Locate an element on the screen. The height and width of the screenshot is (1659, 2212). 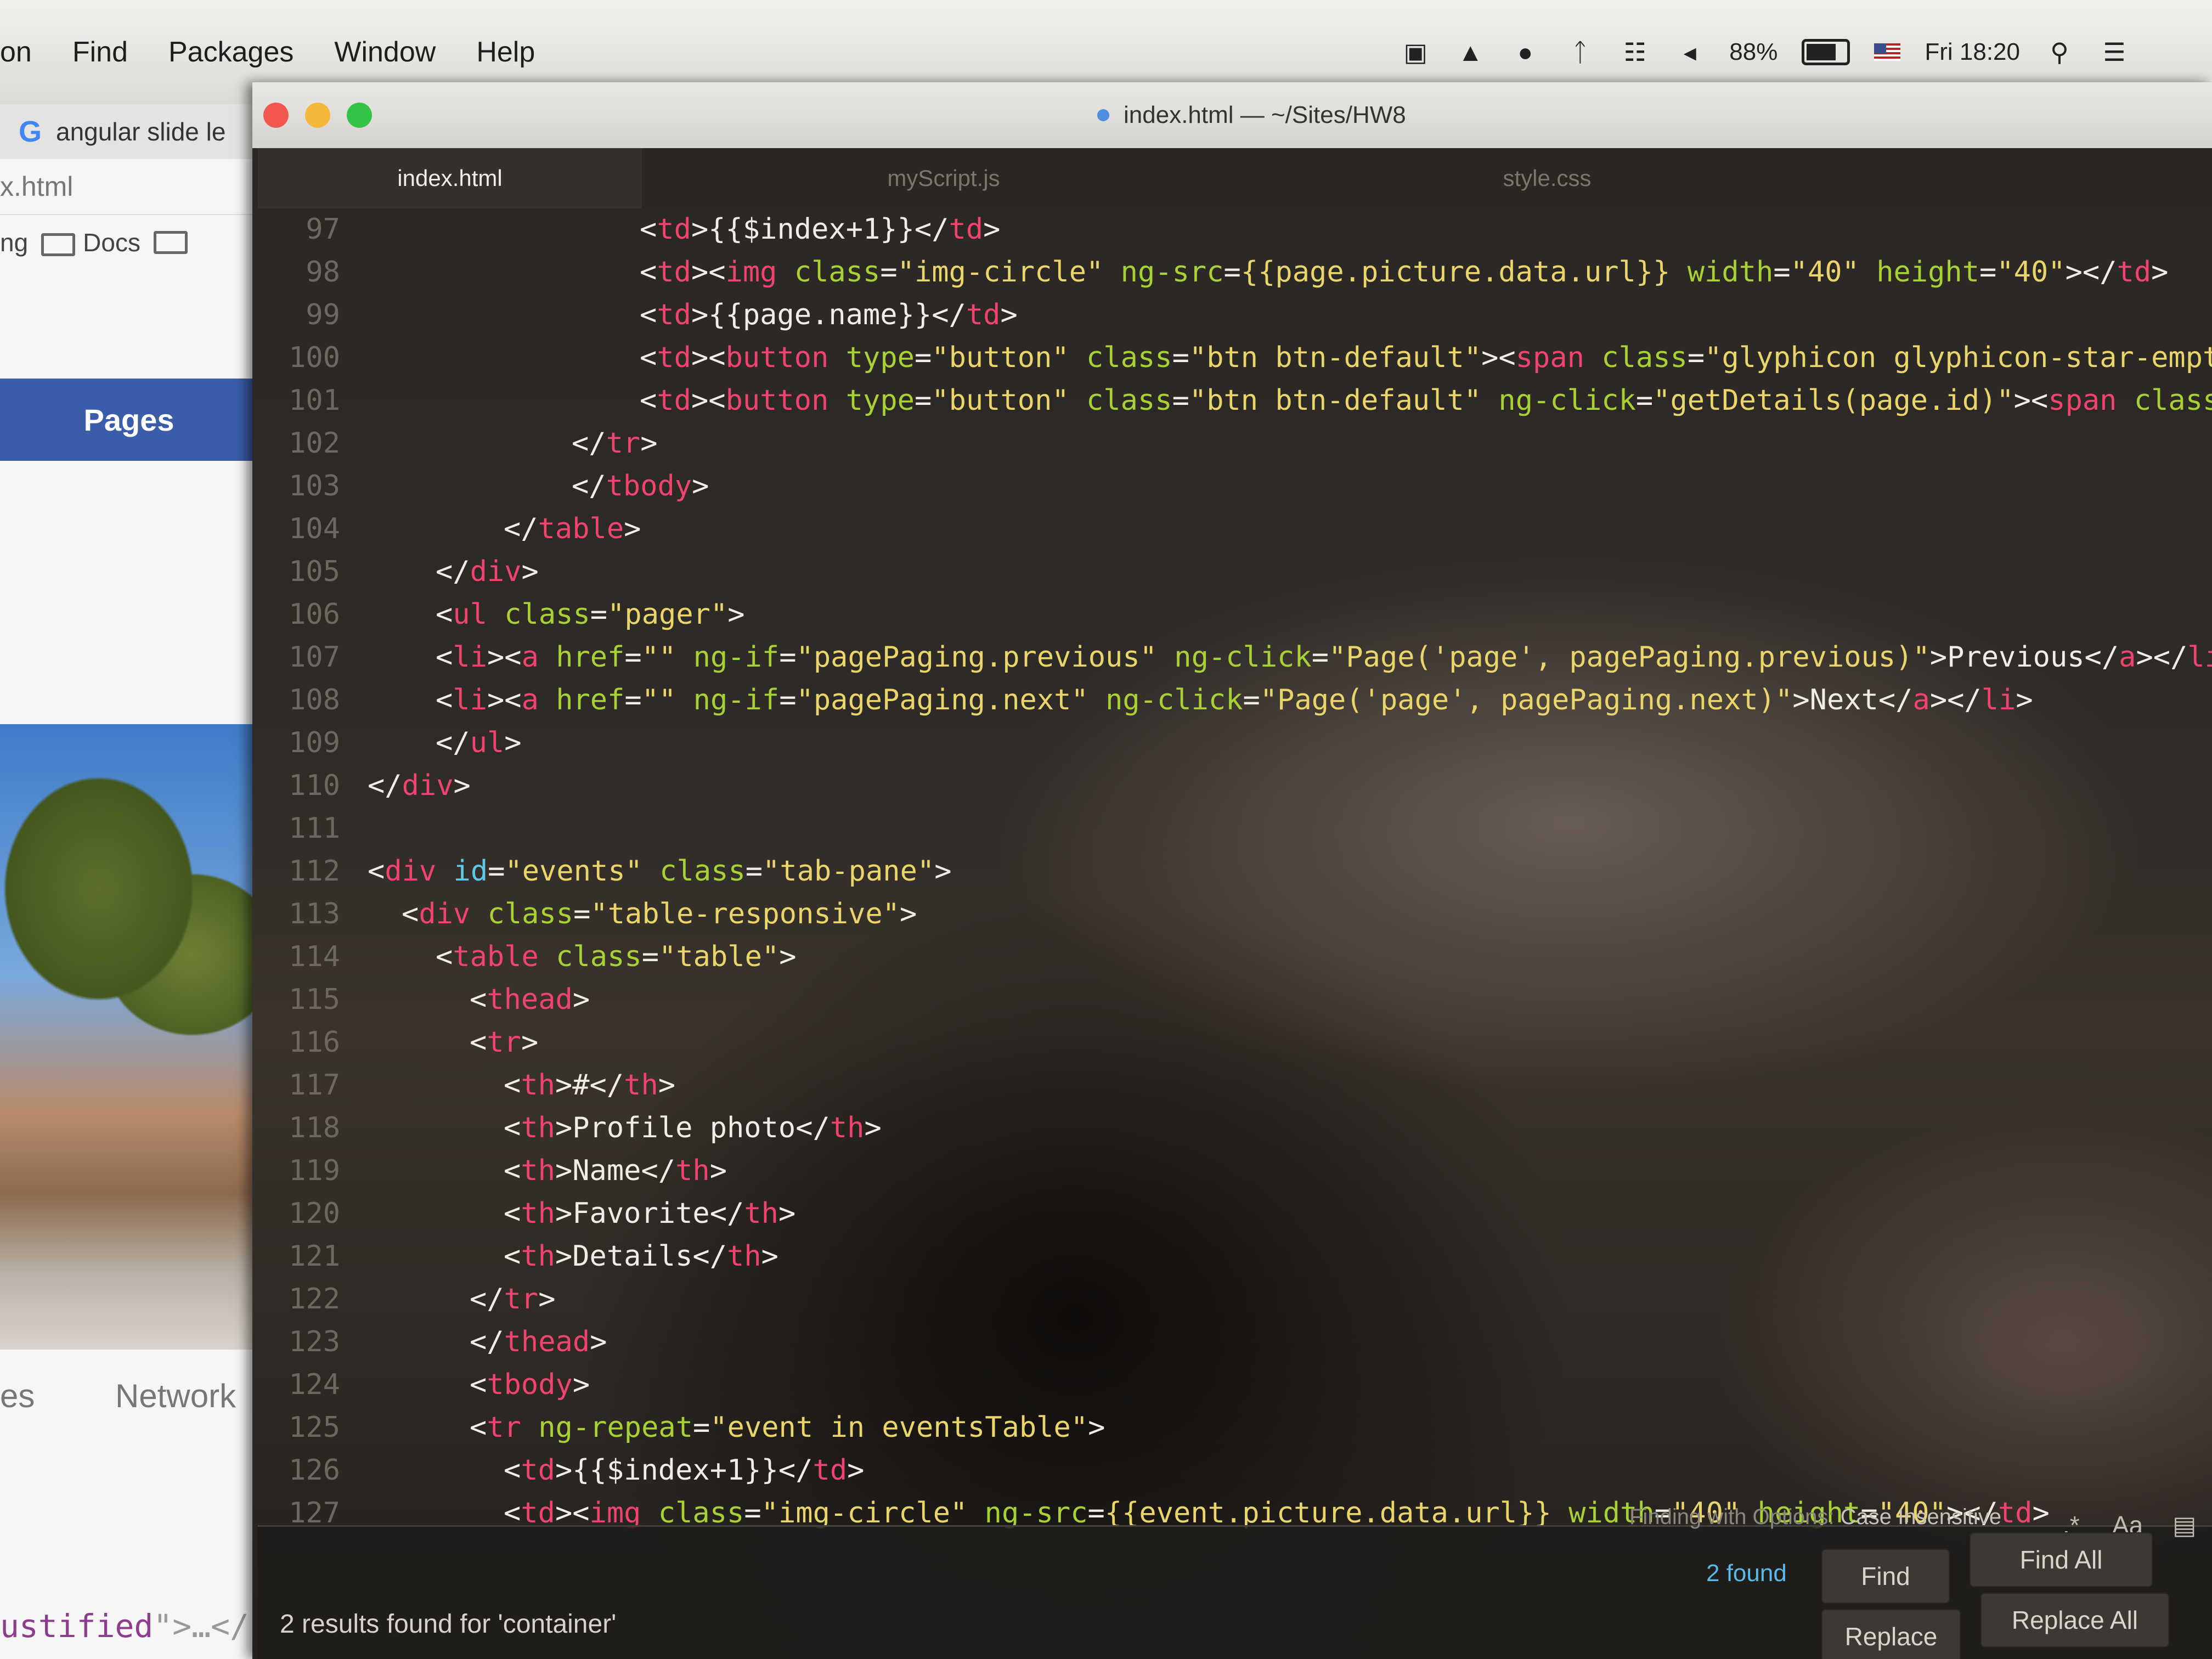
nav-item-pages: Pages is located at coordinates (129, 420).